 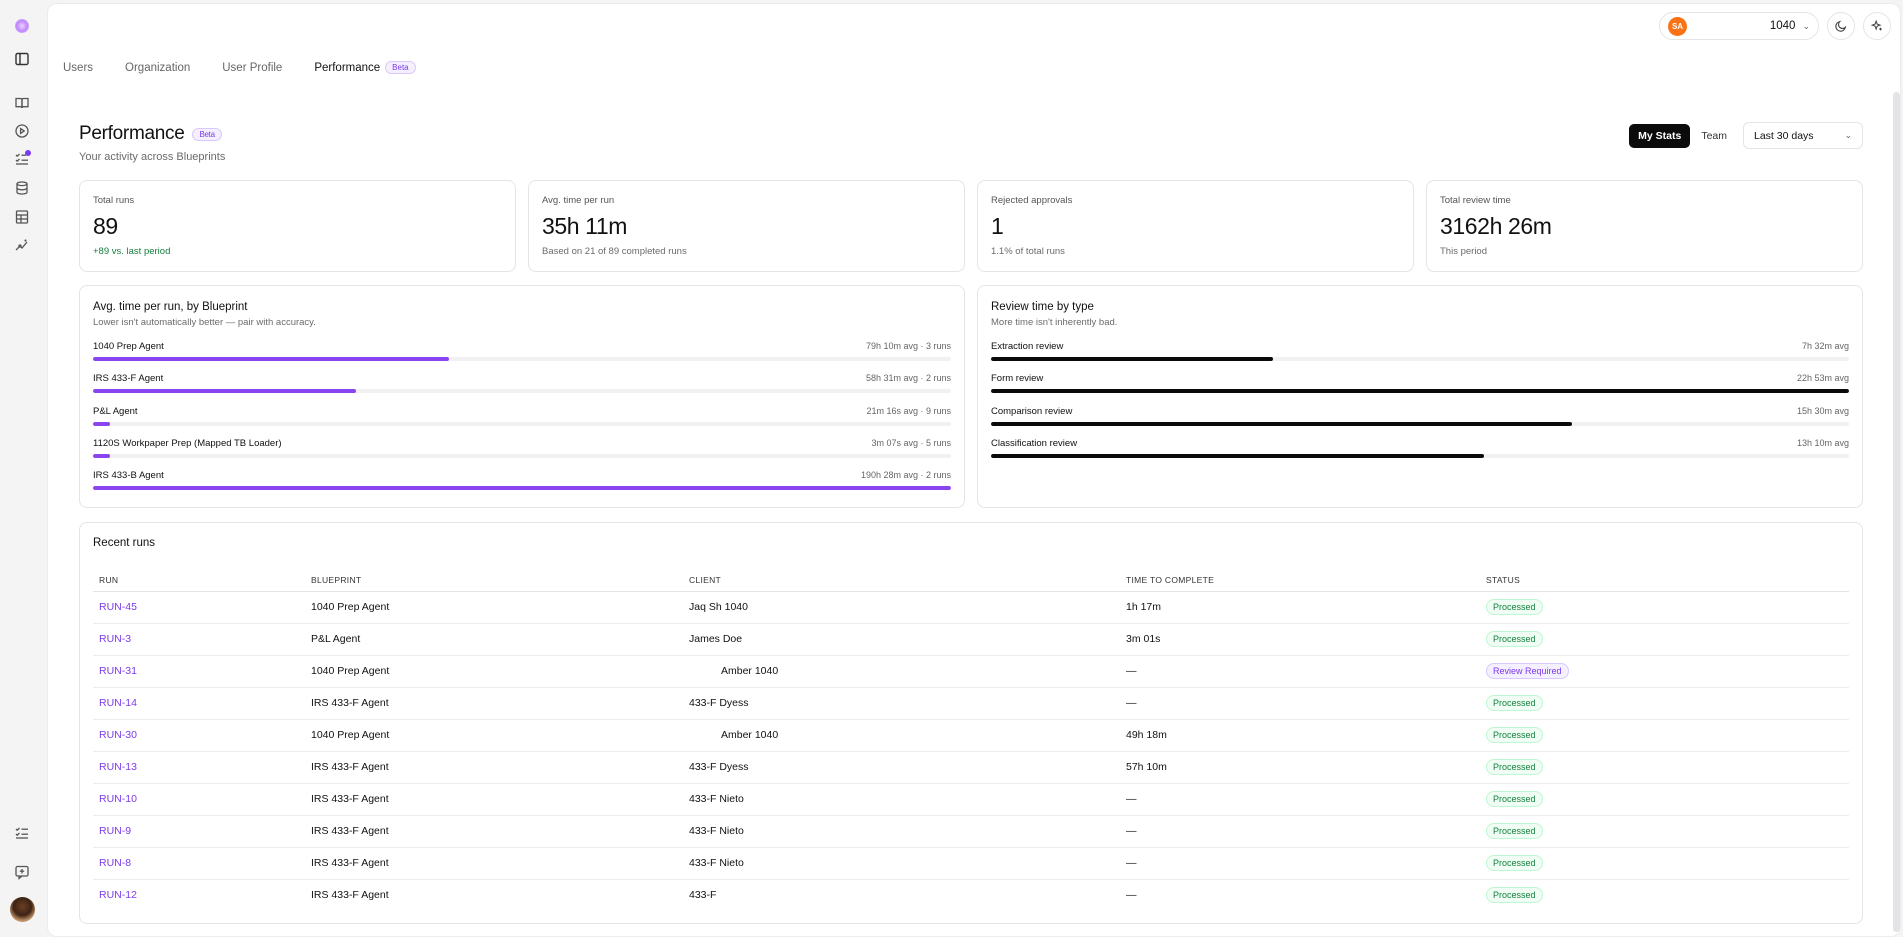 What do you see at coordinates (199, 639) in the screenshot?
I see `run-link: RUN-3` at bounding box center [199, 639].